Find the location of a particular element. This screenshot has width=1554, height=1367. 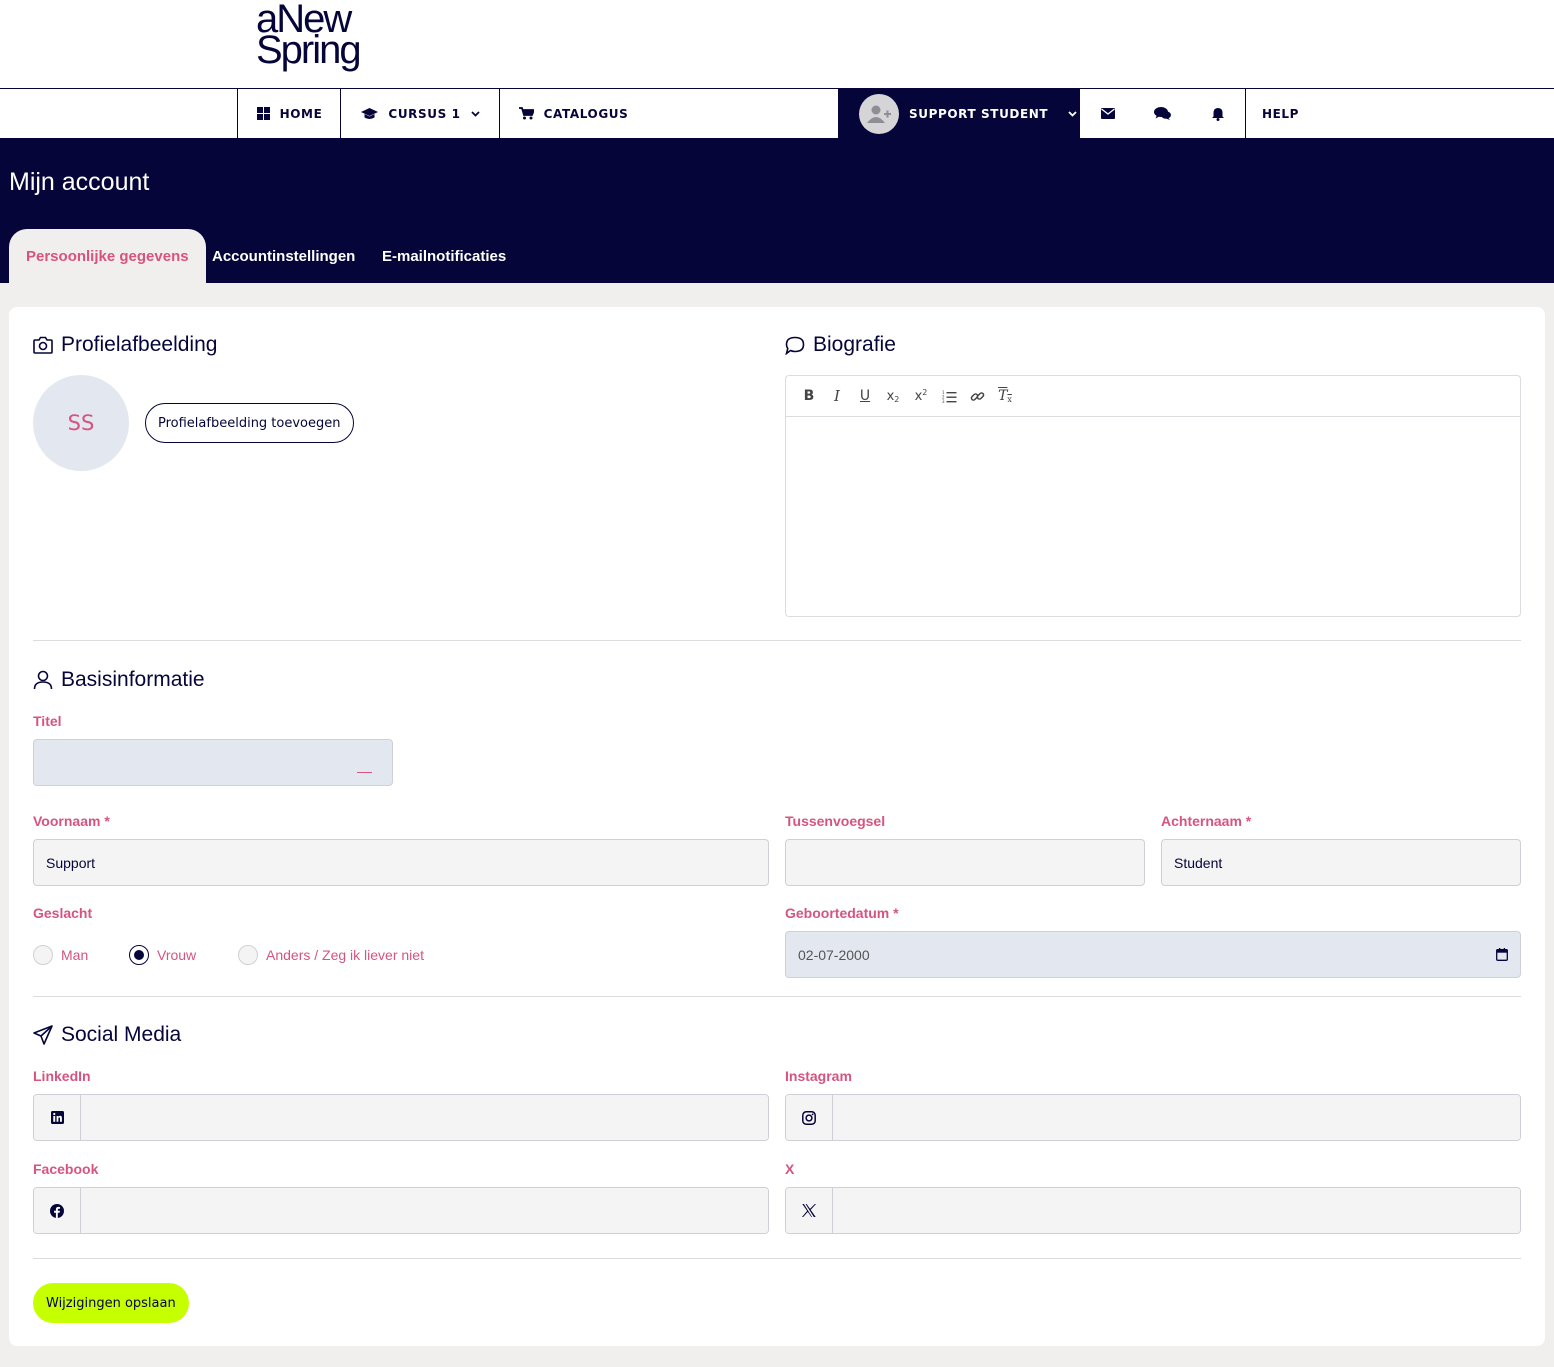

biography-title: Biografie is located at coordinates (854, 344).